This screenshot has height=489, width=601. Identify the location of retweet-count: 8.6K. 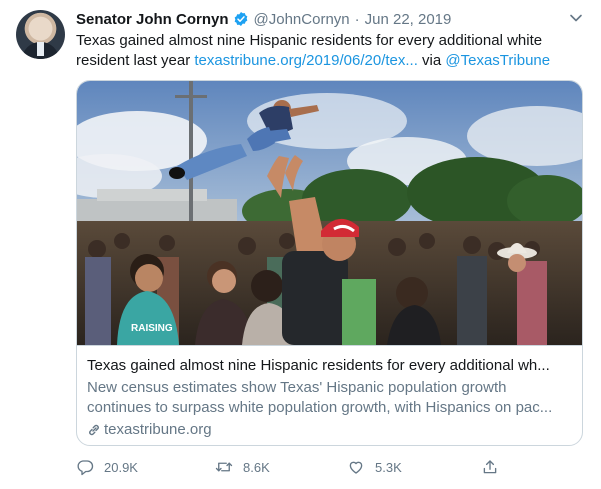
(256, 467).